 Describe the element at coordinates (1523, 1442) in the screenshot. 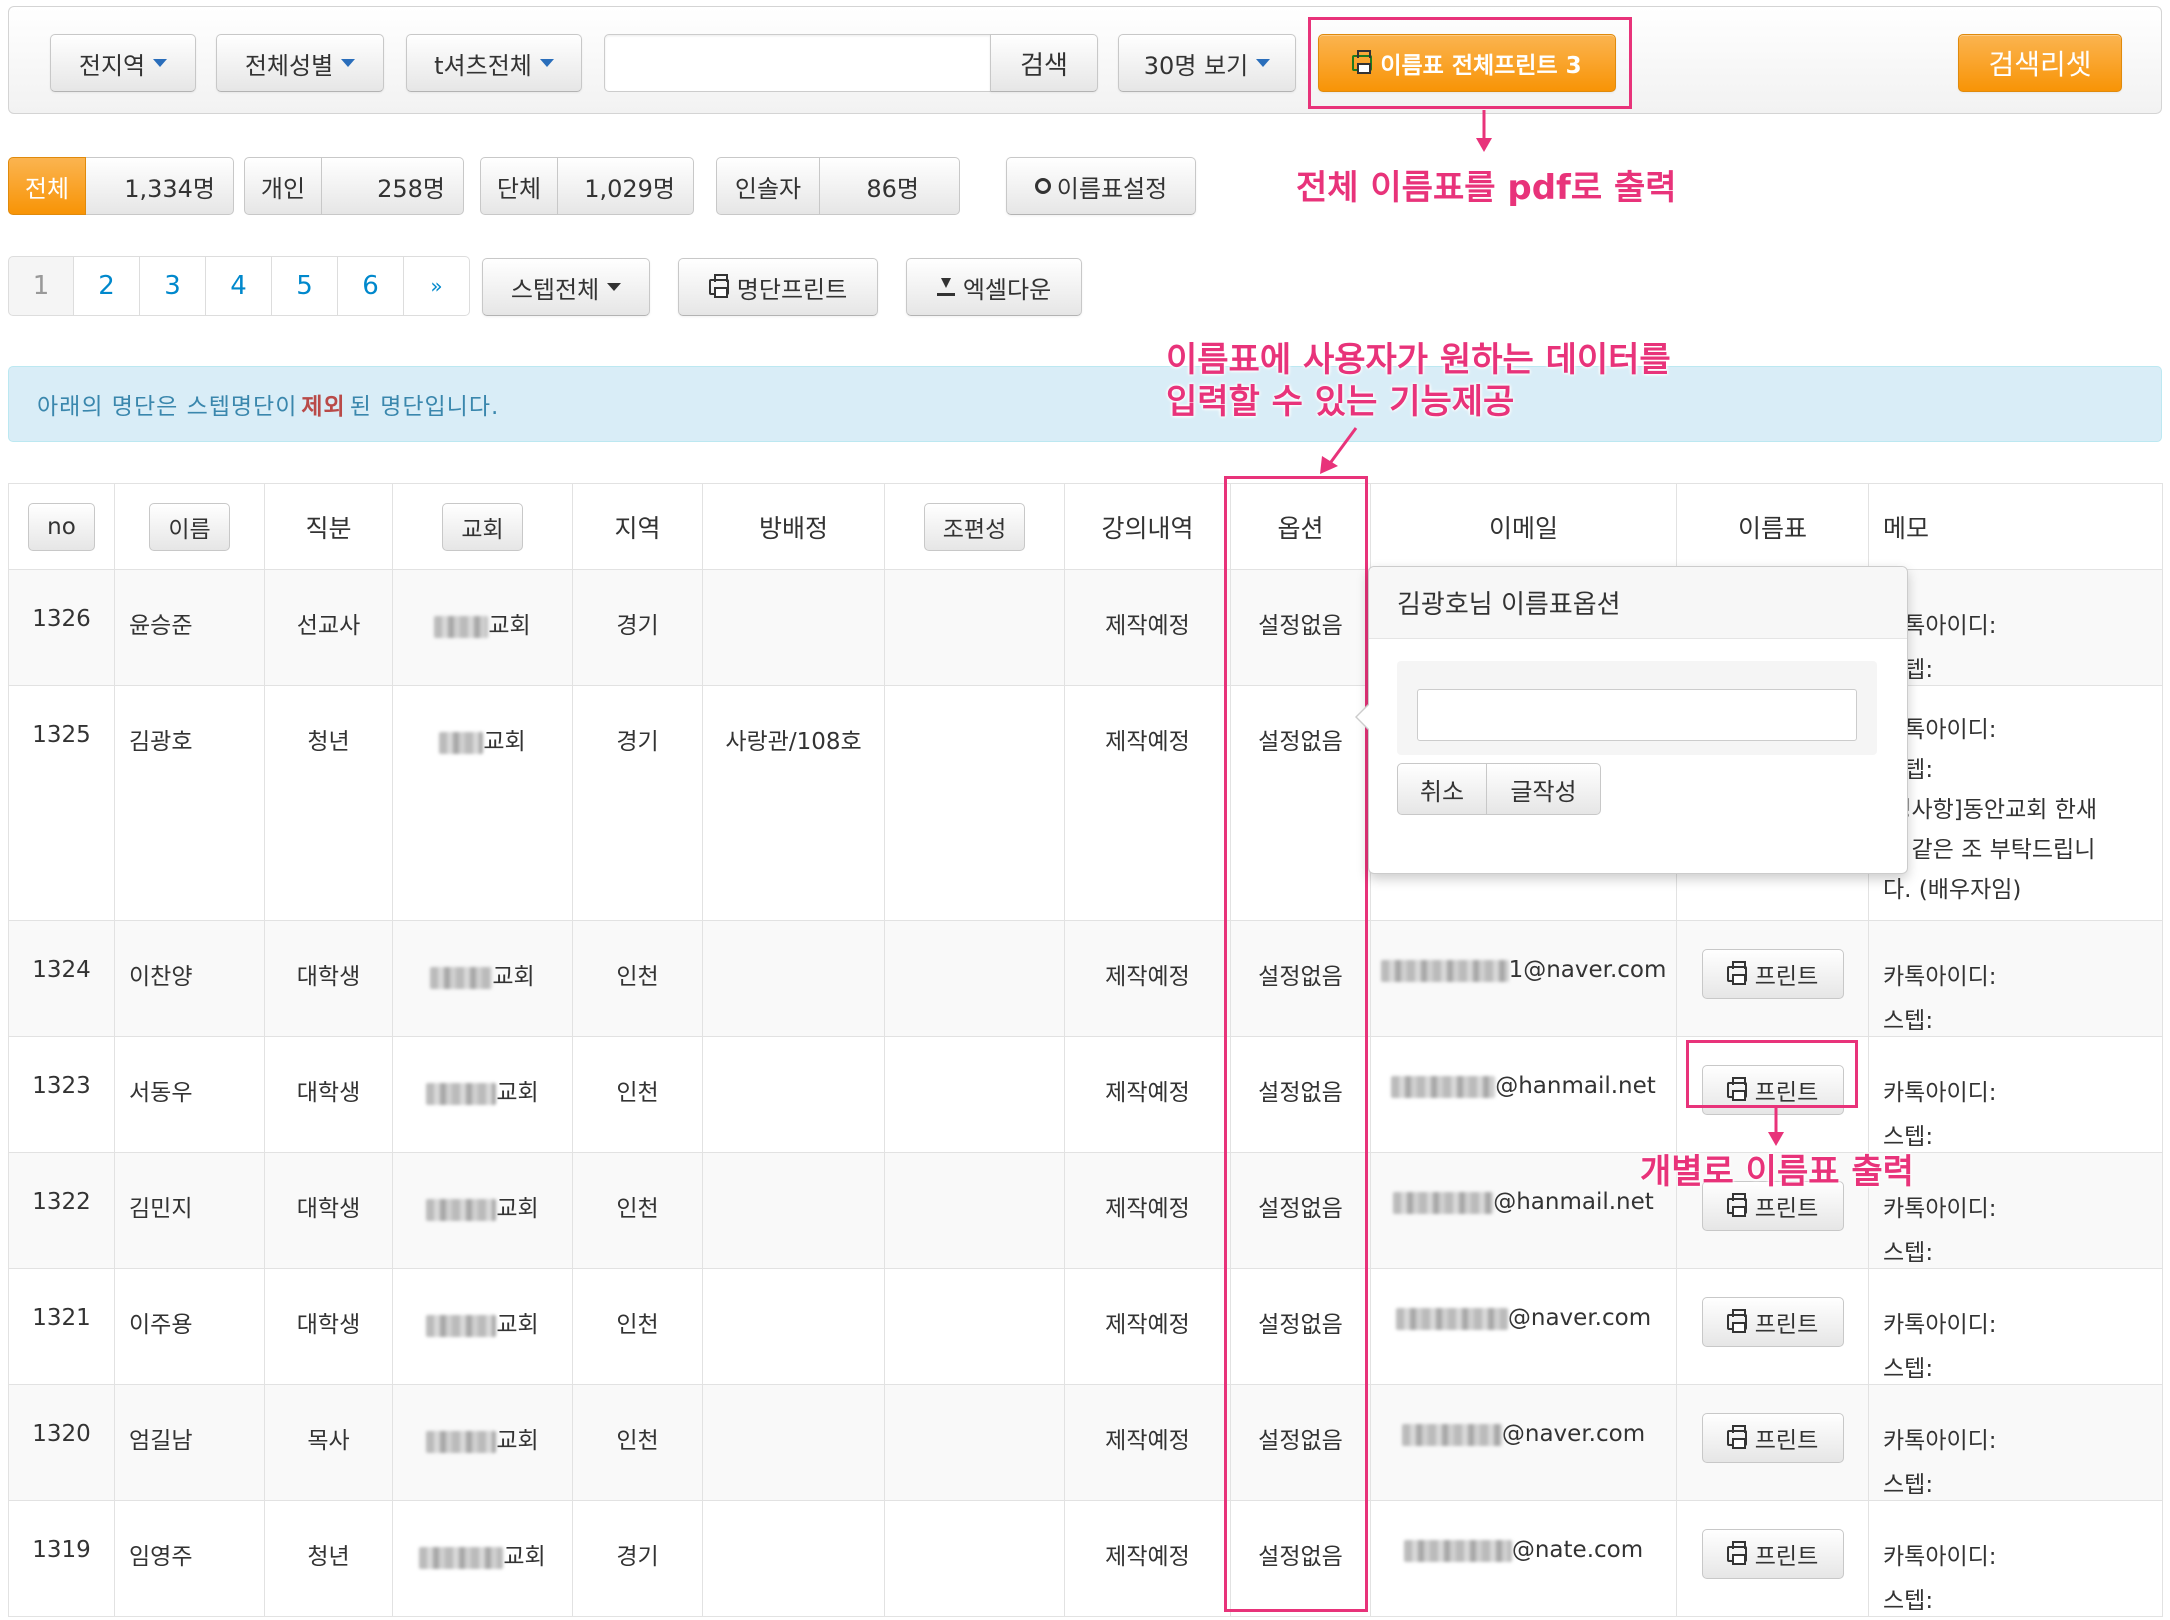

I see `cell-email: @naver.com` at that location.